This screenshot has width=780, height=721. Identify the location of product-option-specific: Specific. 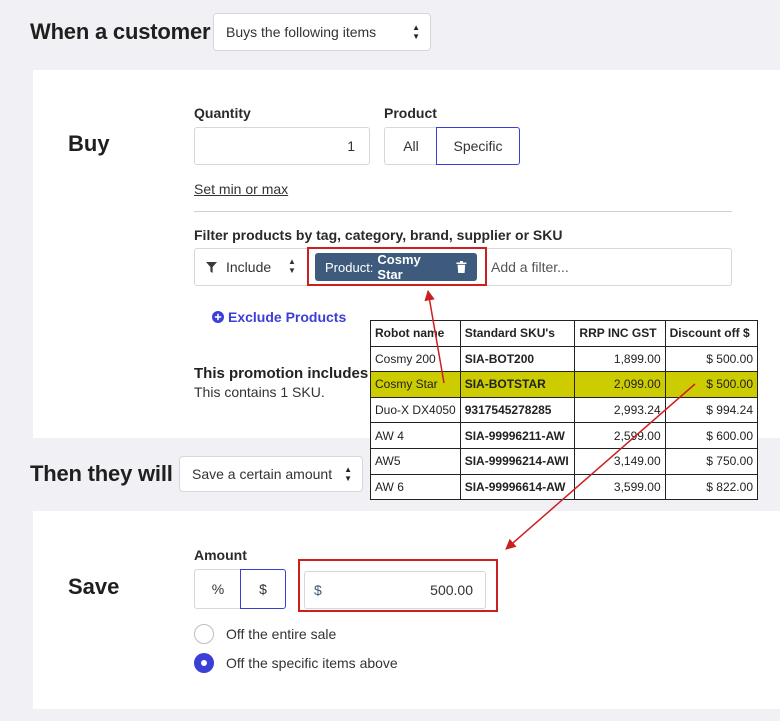
(478, 146).